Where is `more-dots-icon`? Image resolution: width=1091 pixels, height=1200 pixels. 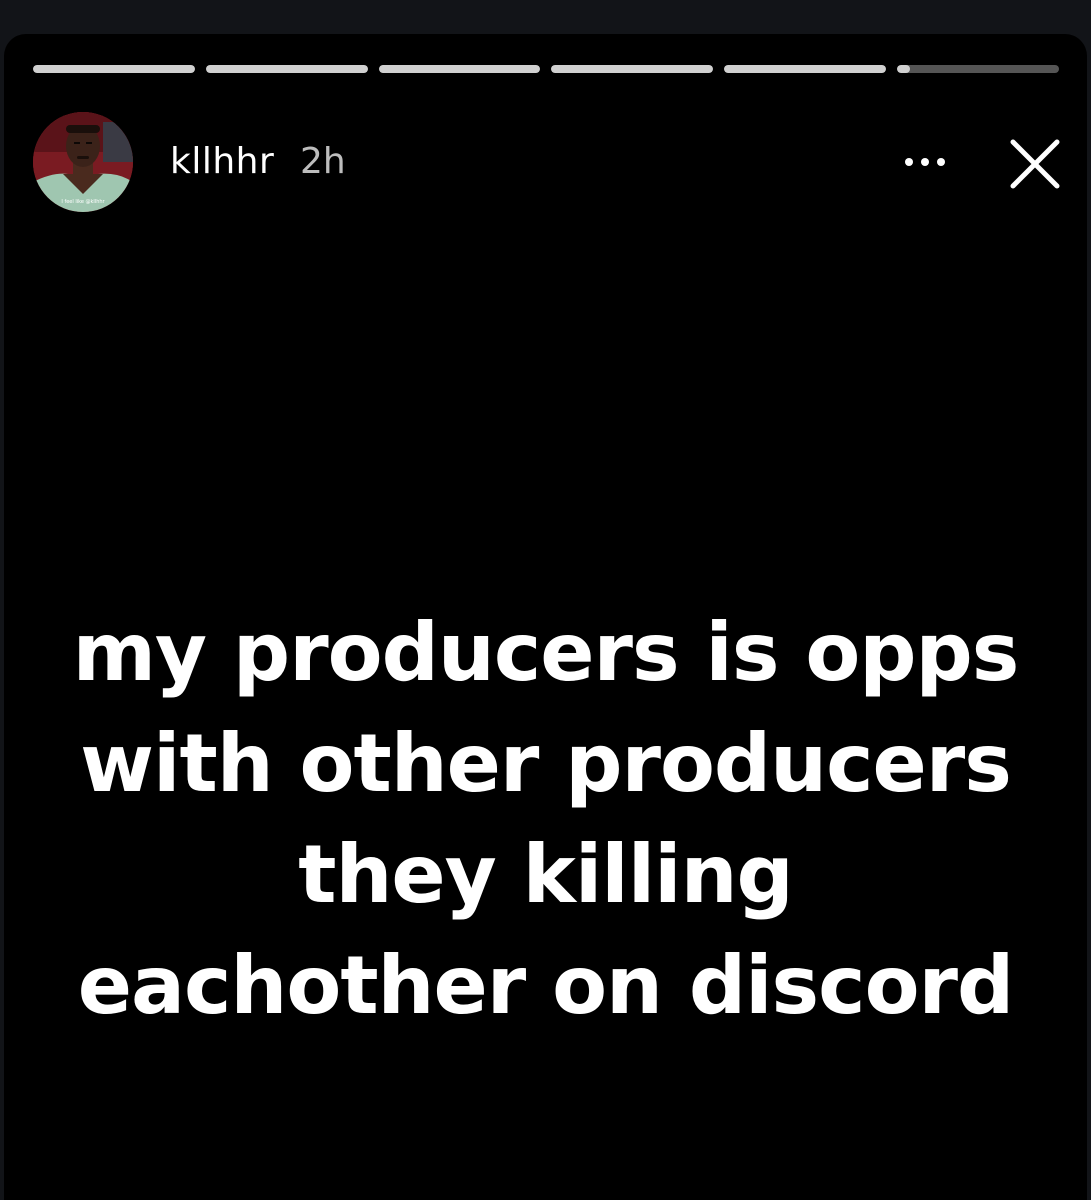
more-dots-icon is located at coordinates (925, 162).